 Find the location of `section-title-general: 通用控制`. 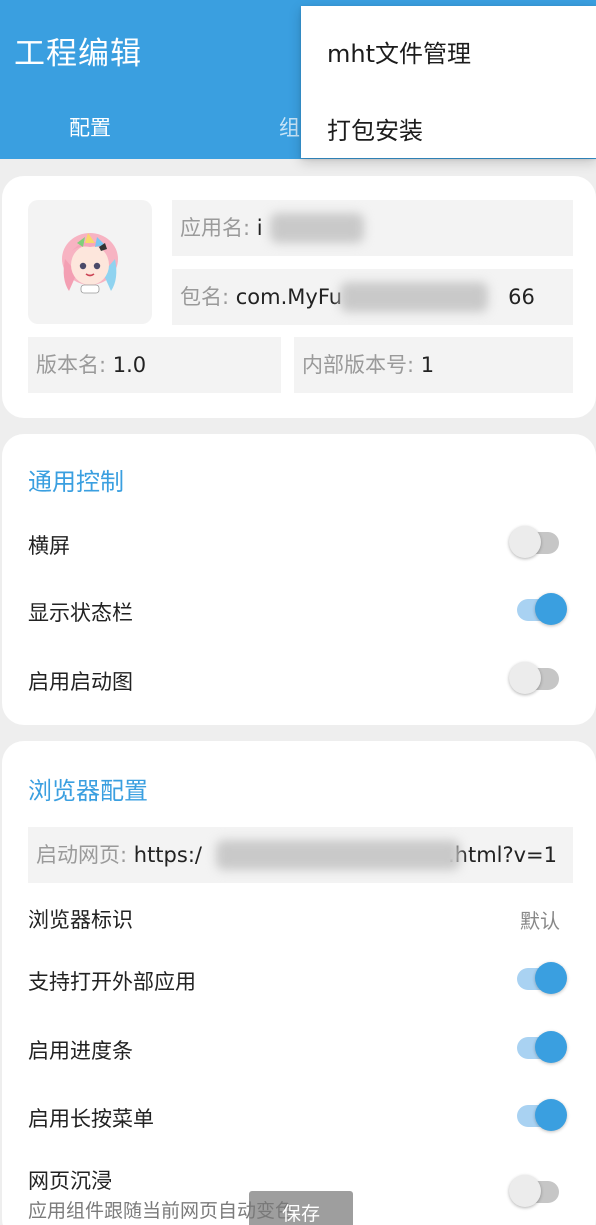

section-title-general: 通用控制 is located at coordinates (76, 482).